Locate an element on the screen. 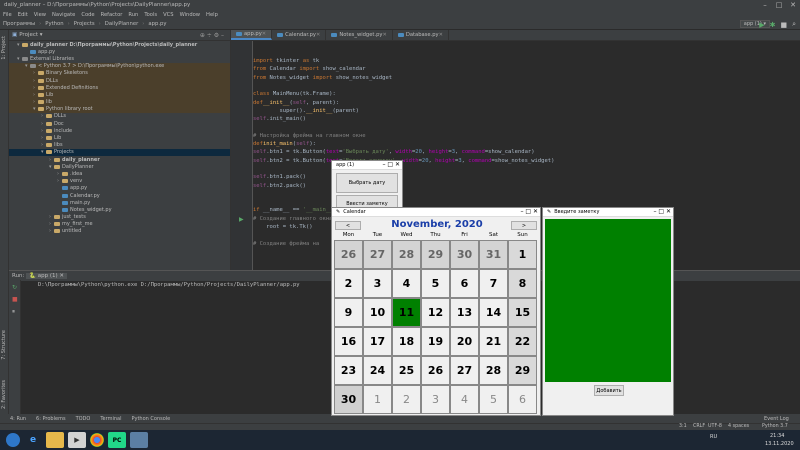  tree-row: › my_first_me is located at coordinates (119, 224).